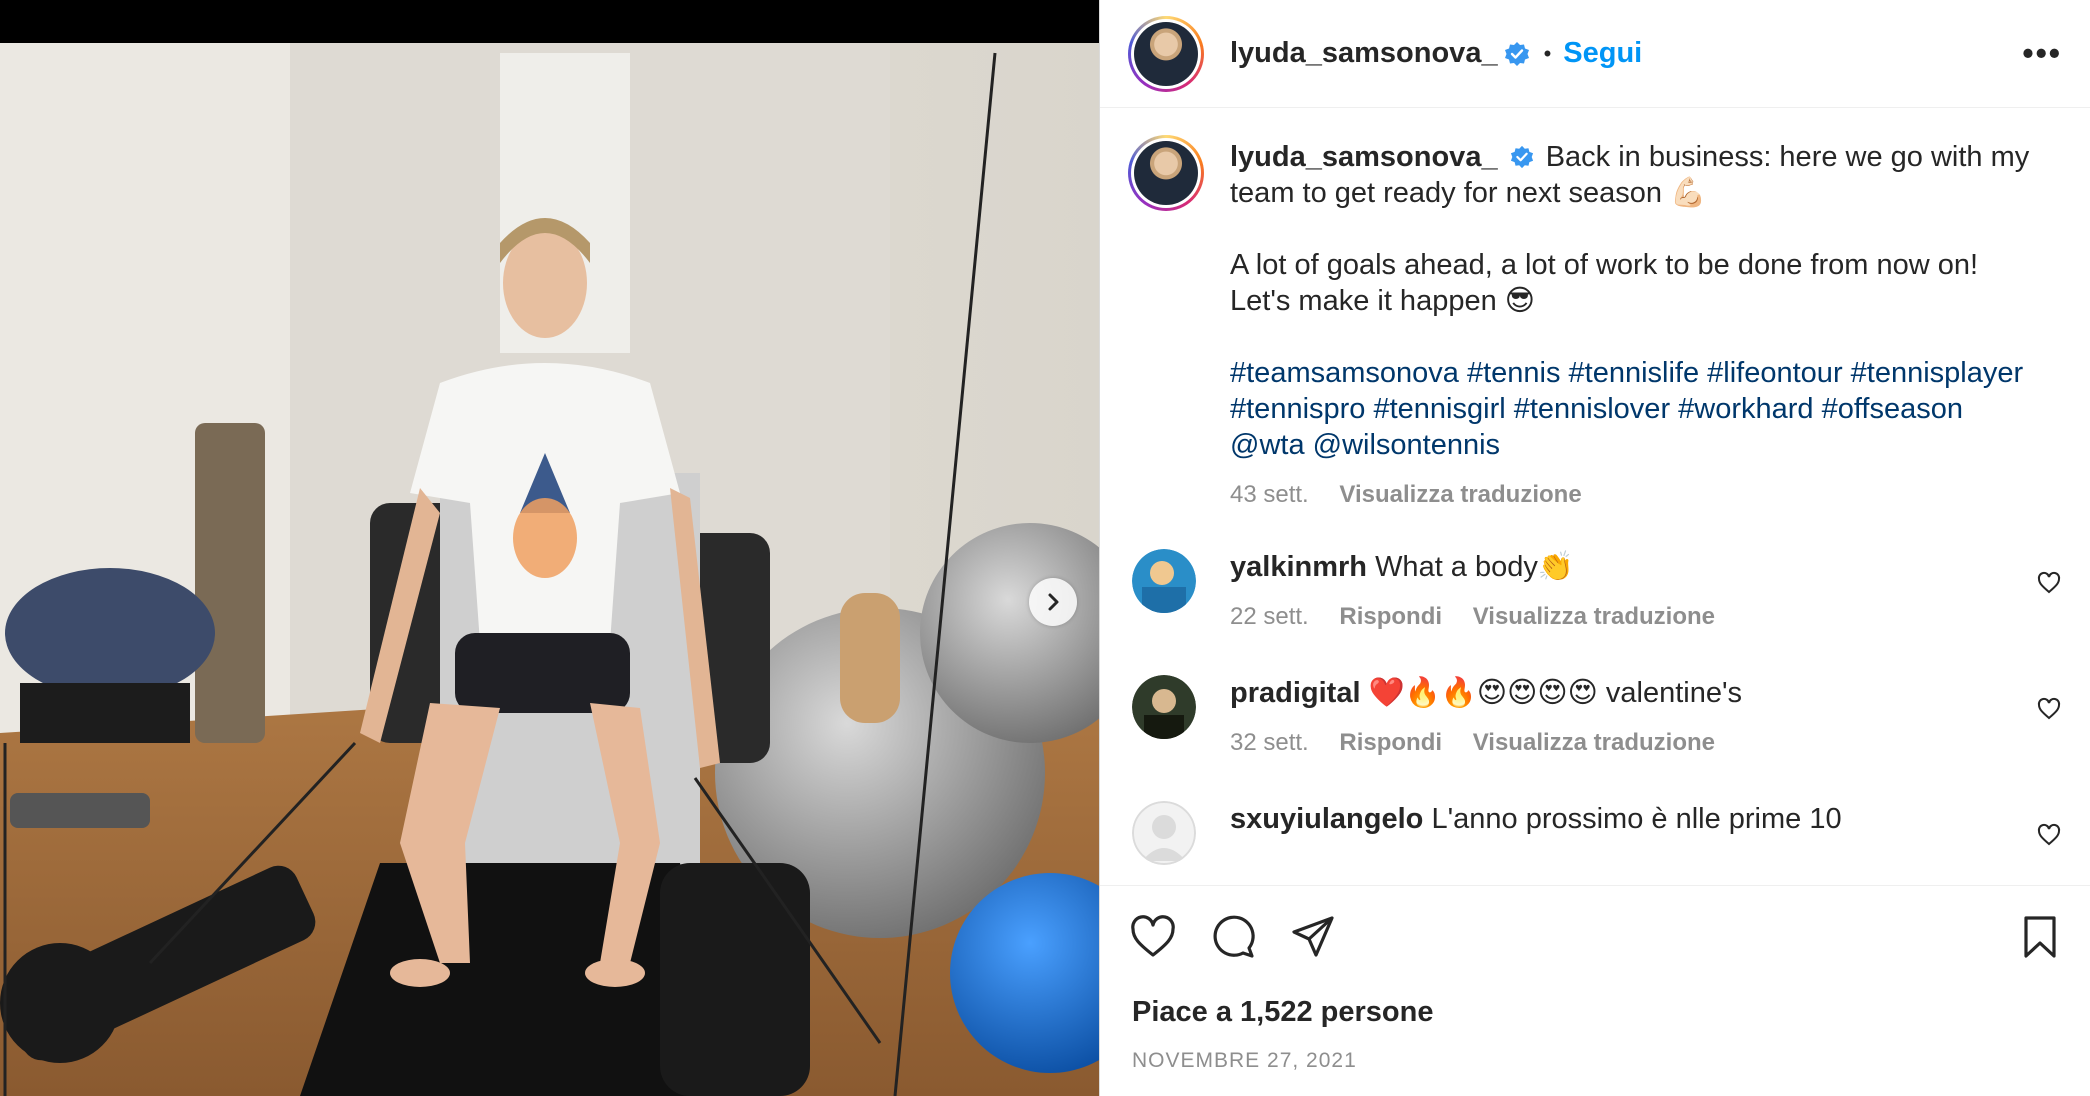 The image size is (2090, 1096). I want to click on caption-username: lyuda_samsonova_, so click(1364, 157).